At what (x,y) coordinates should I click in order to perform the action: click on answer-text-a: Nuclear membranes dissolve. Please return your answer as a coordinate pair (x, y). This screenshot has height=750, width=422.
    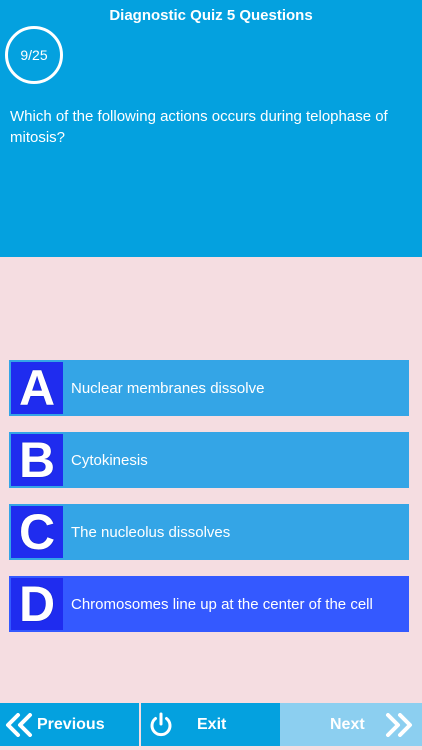
    Looking at the image, I should click on (168, 388).